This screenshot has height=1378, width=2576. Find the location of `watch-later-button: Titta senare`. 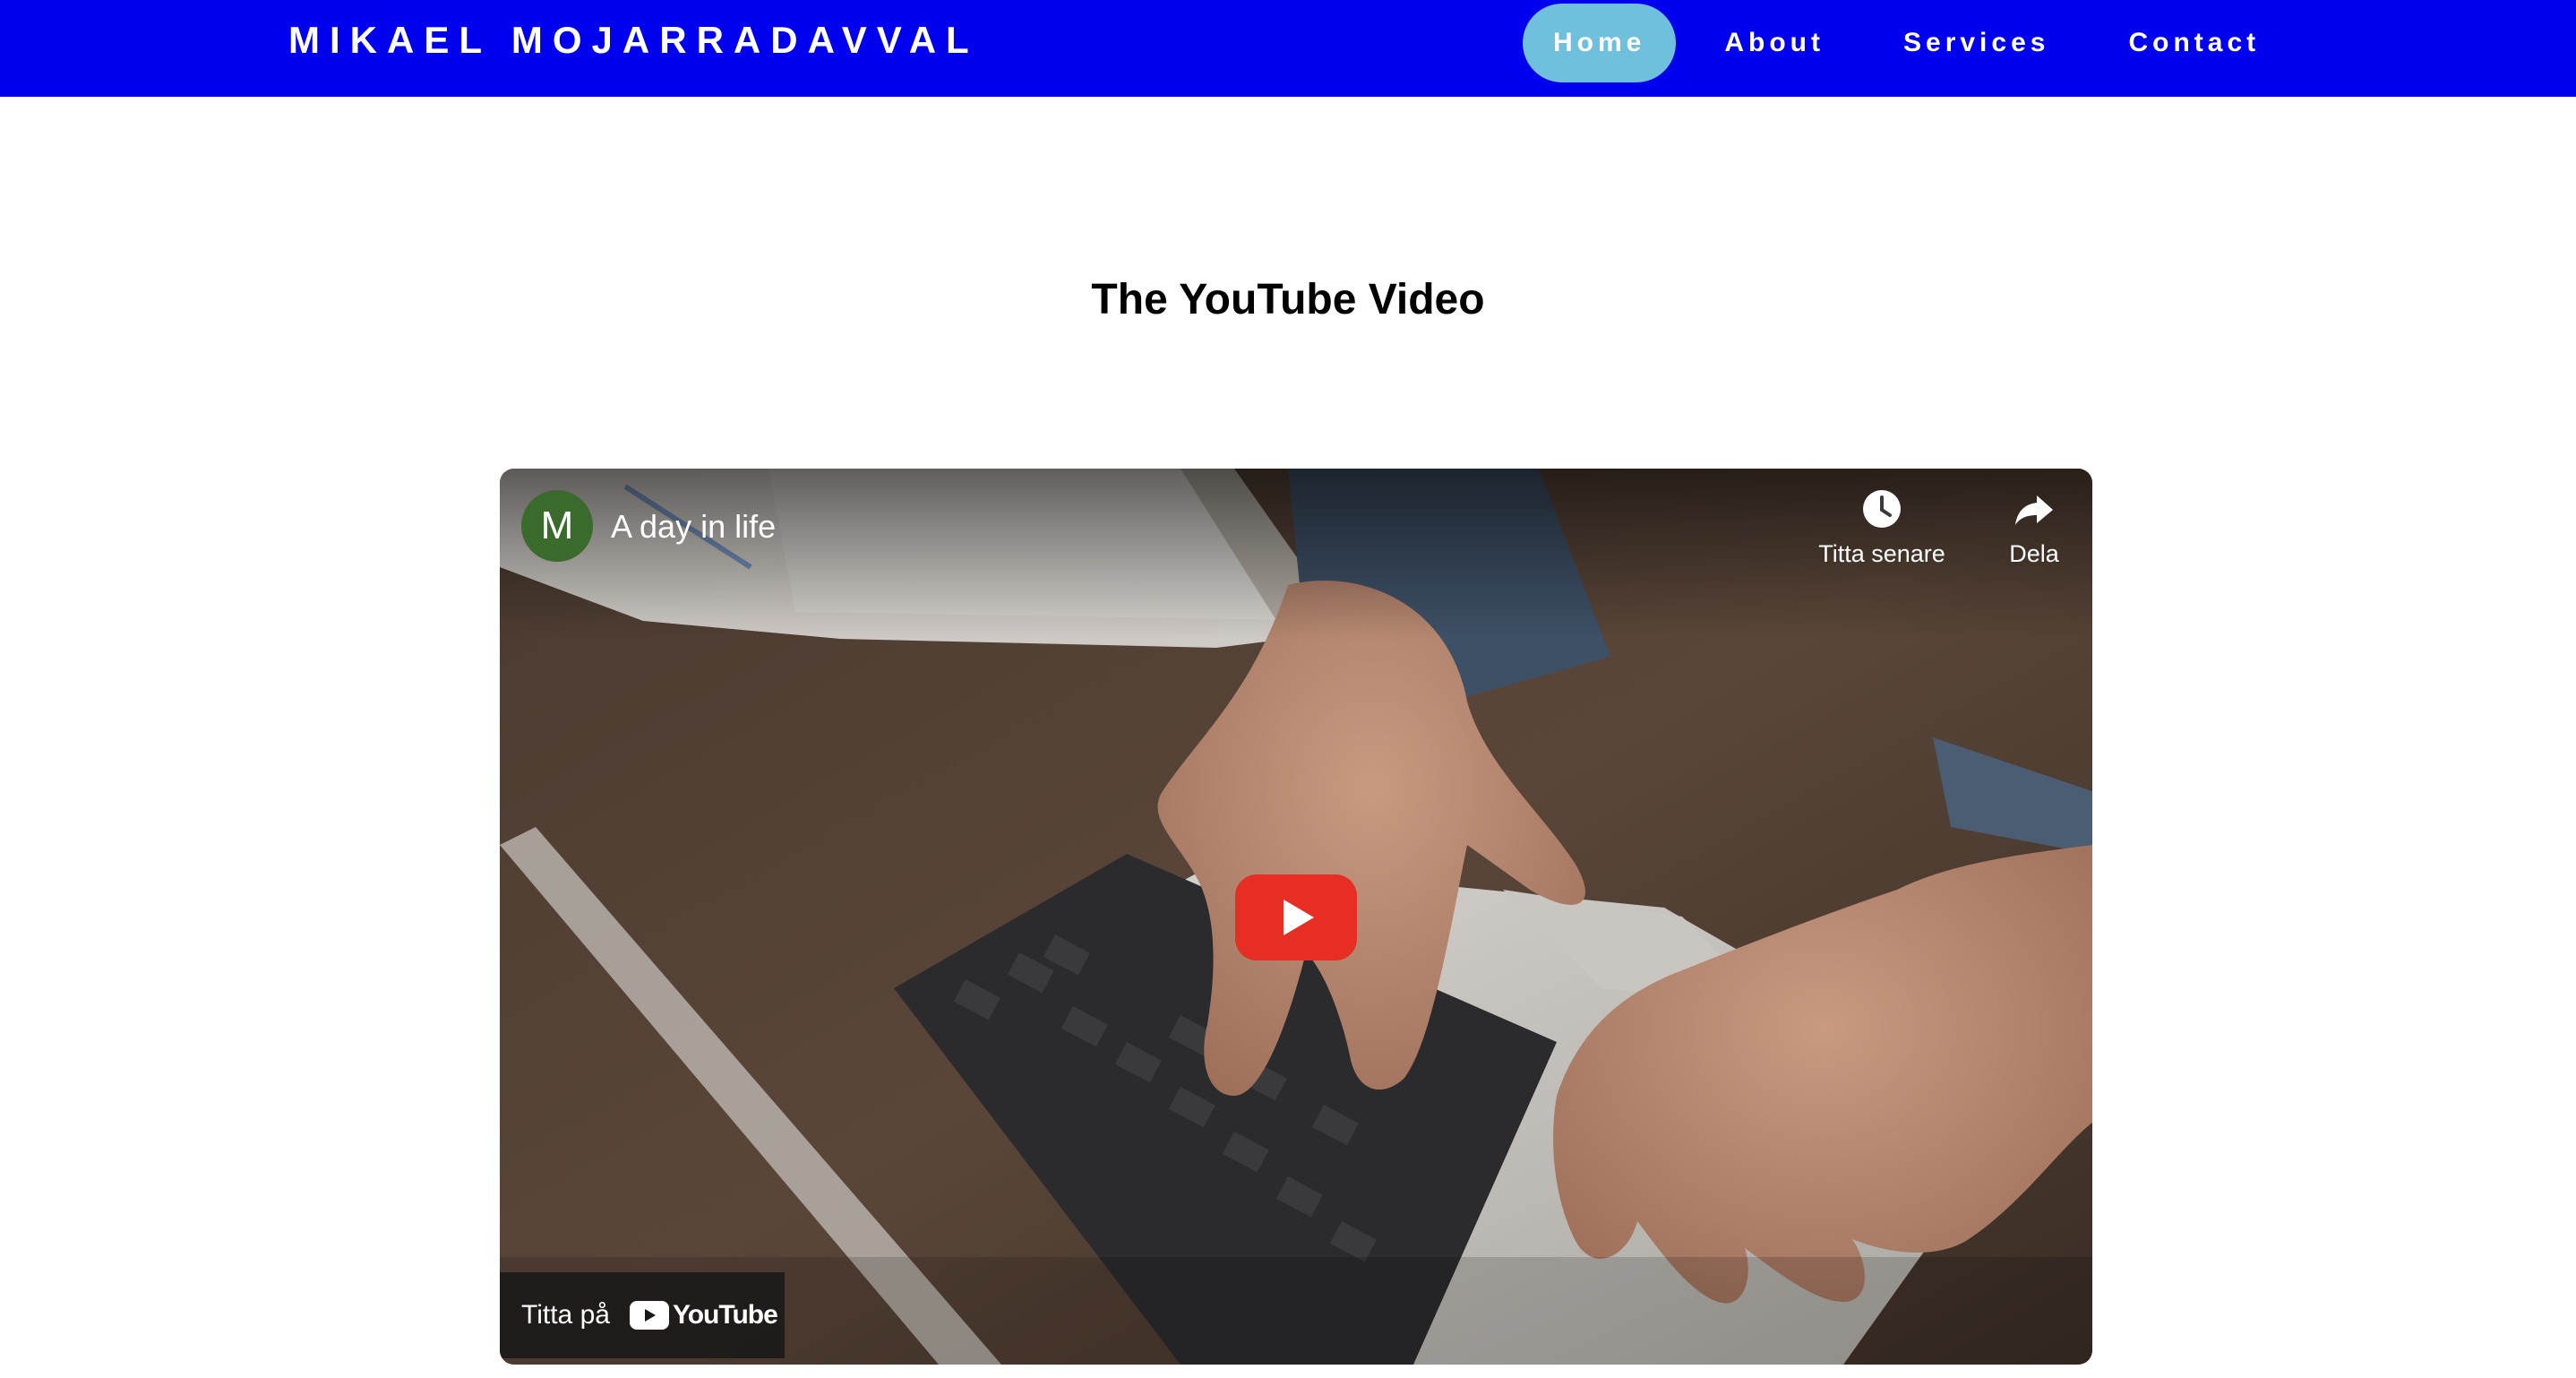

watch-later-button: Titta senare is located at coordinates (1882, 527).